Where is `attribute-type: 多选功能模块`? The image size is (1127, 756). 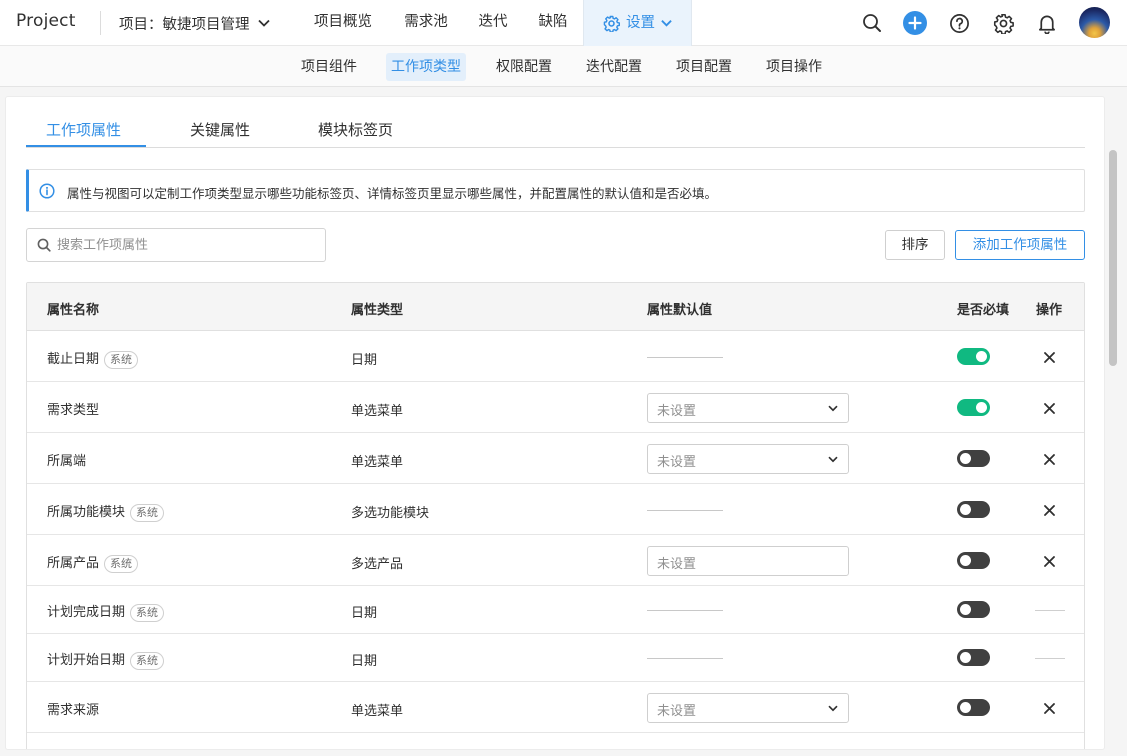 attribute-type: 多选功能模块 is located at coordinates (390, 513).